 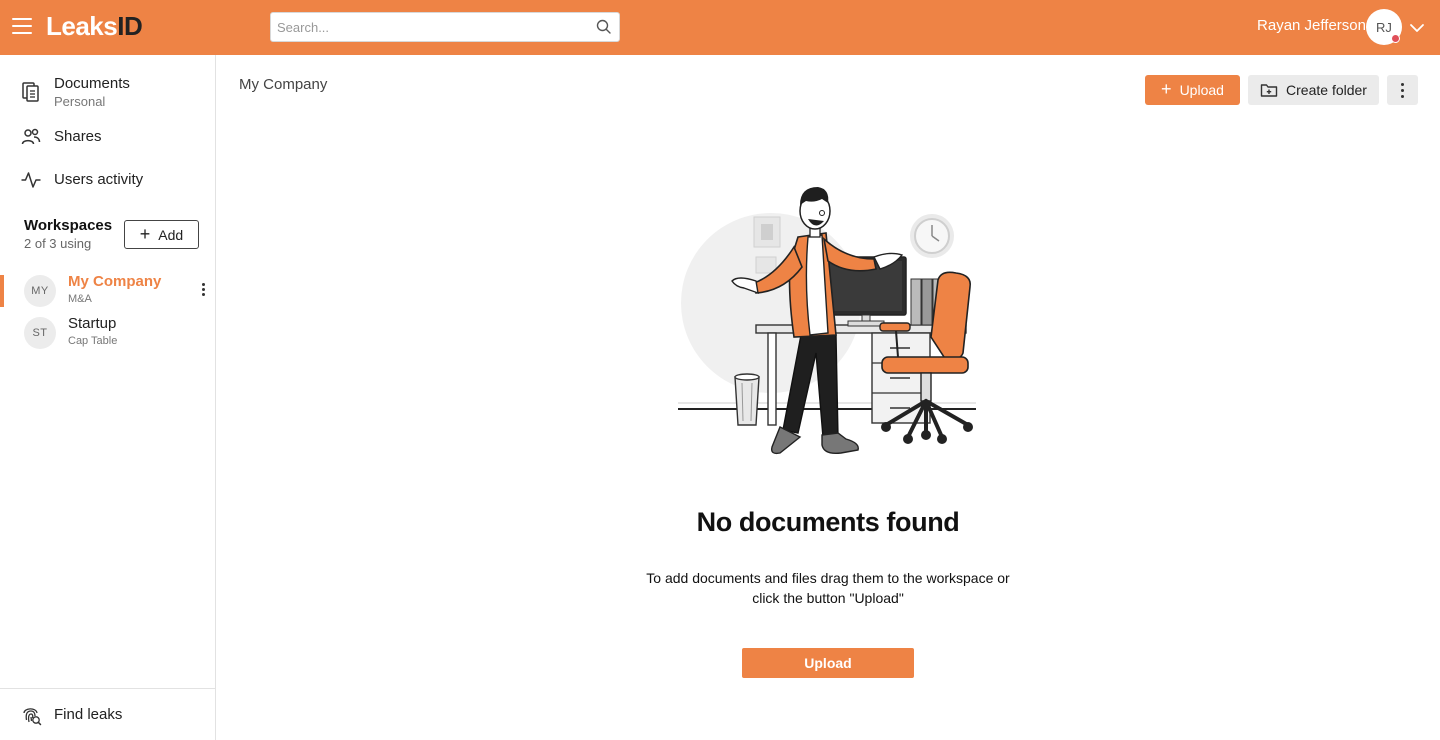 What do you see at coordinates (107, 139) in the screenshot?
I see `sidebar-item-shares: Shares` at bounding box center [107, 139].